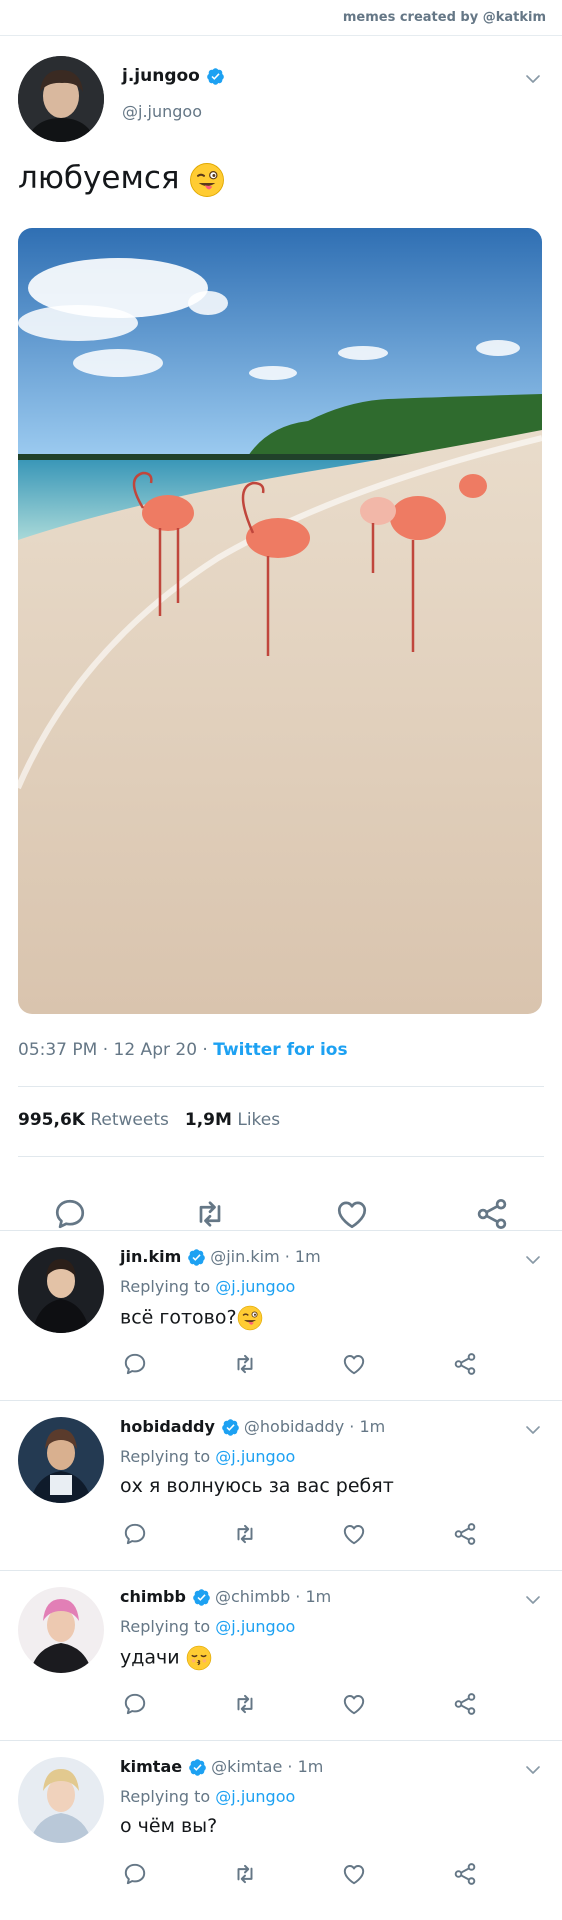  I want to click on reply-text: всё готово?, so click(191, 1318).